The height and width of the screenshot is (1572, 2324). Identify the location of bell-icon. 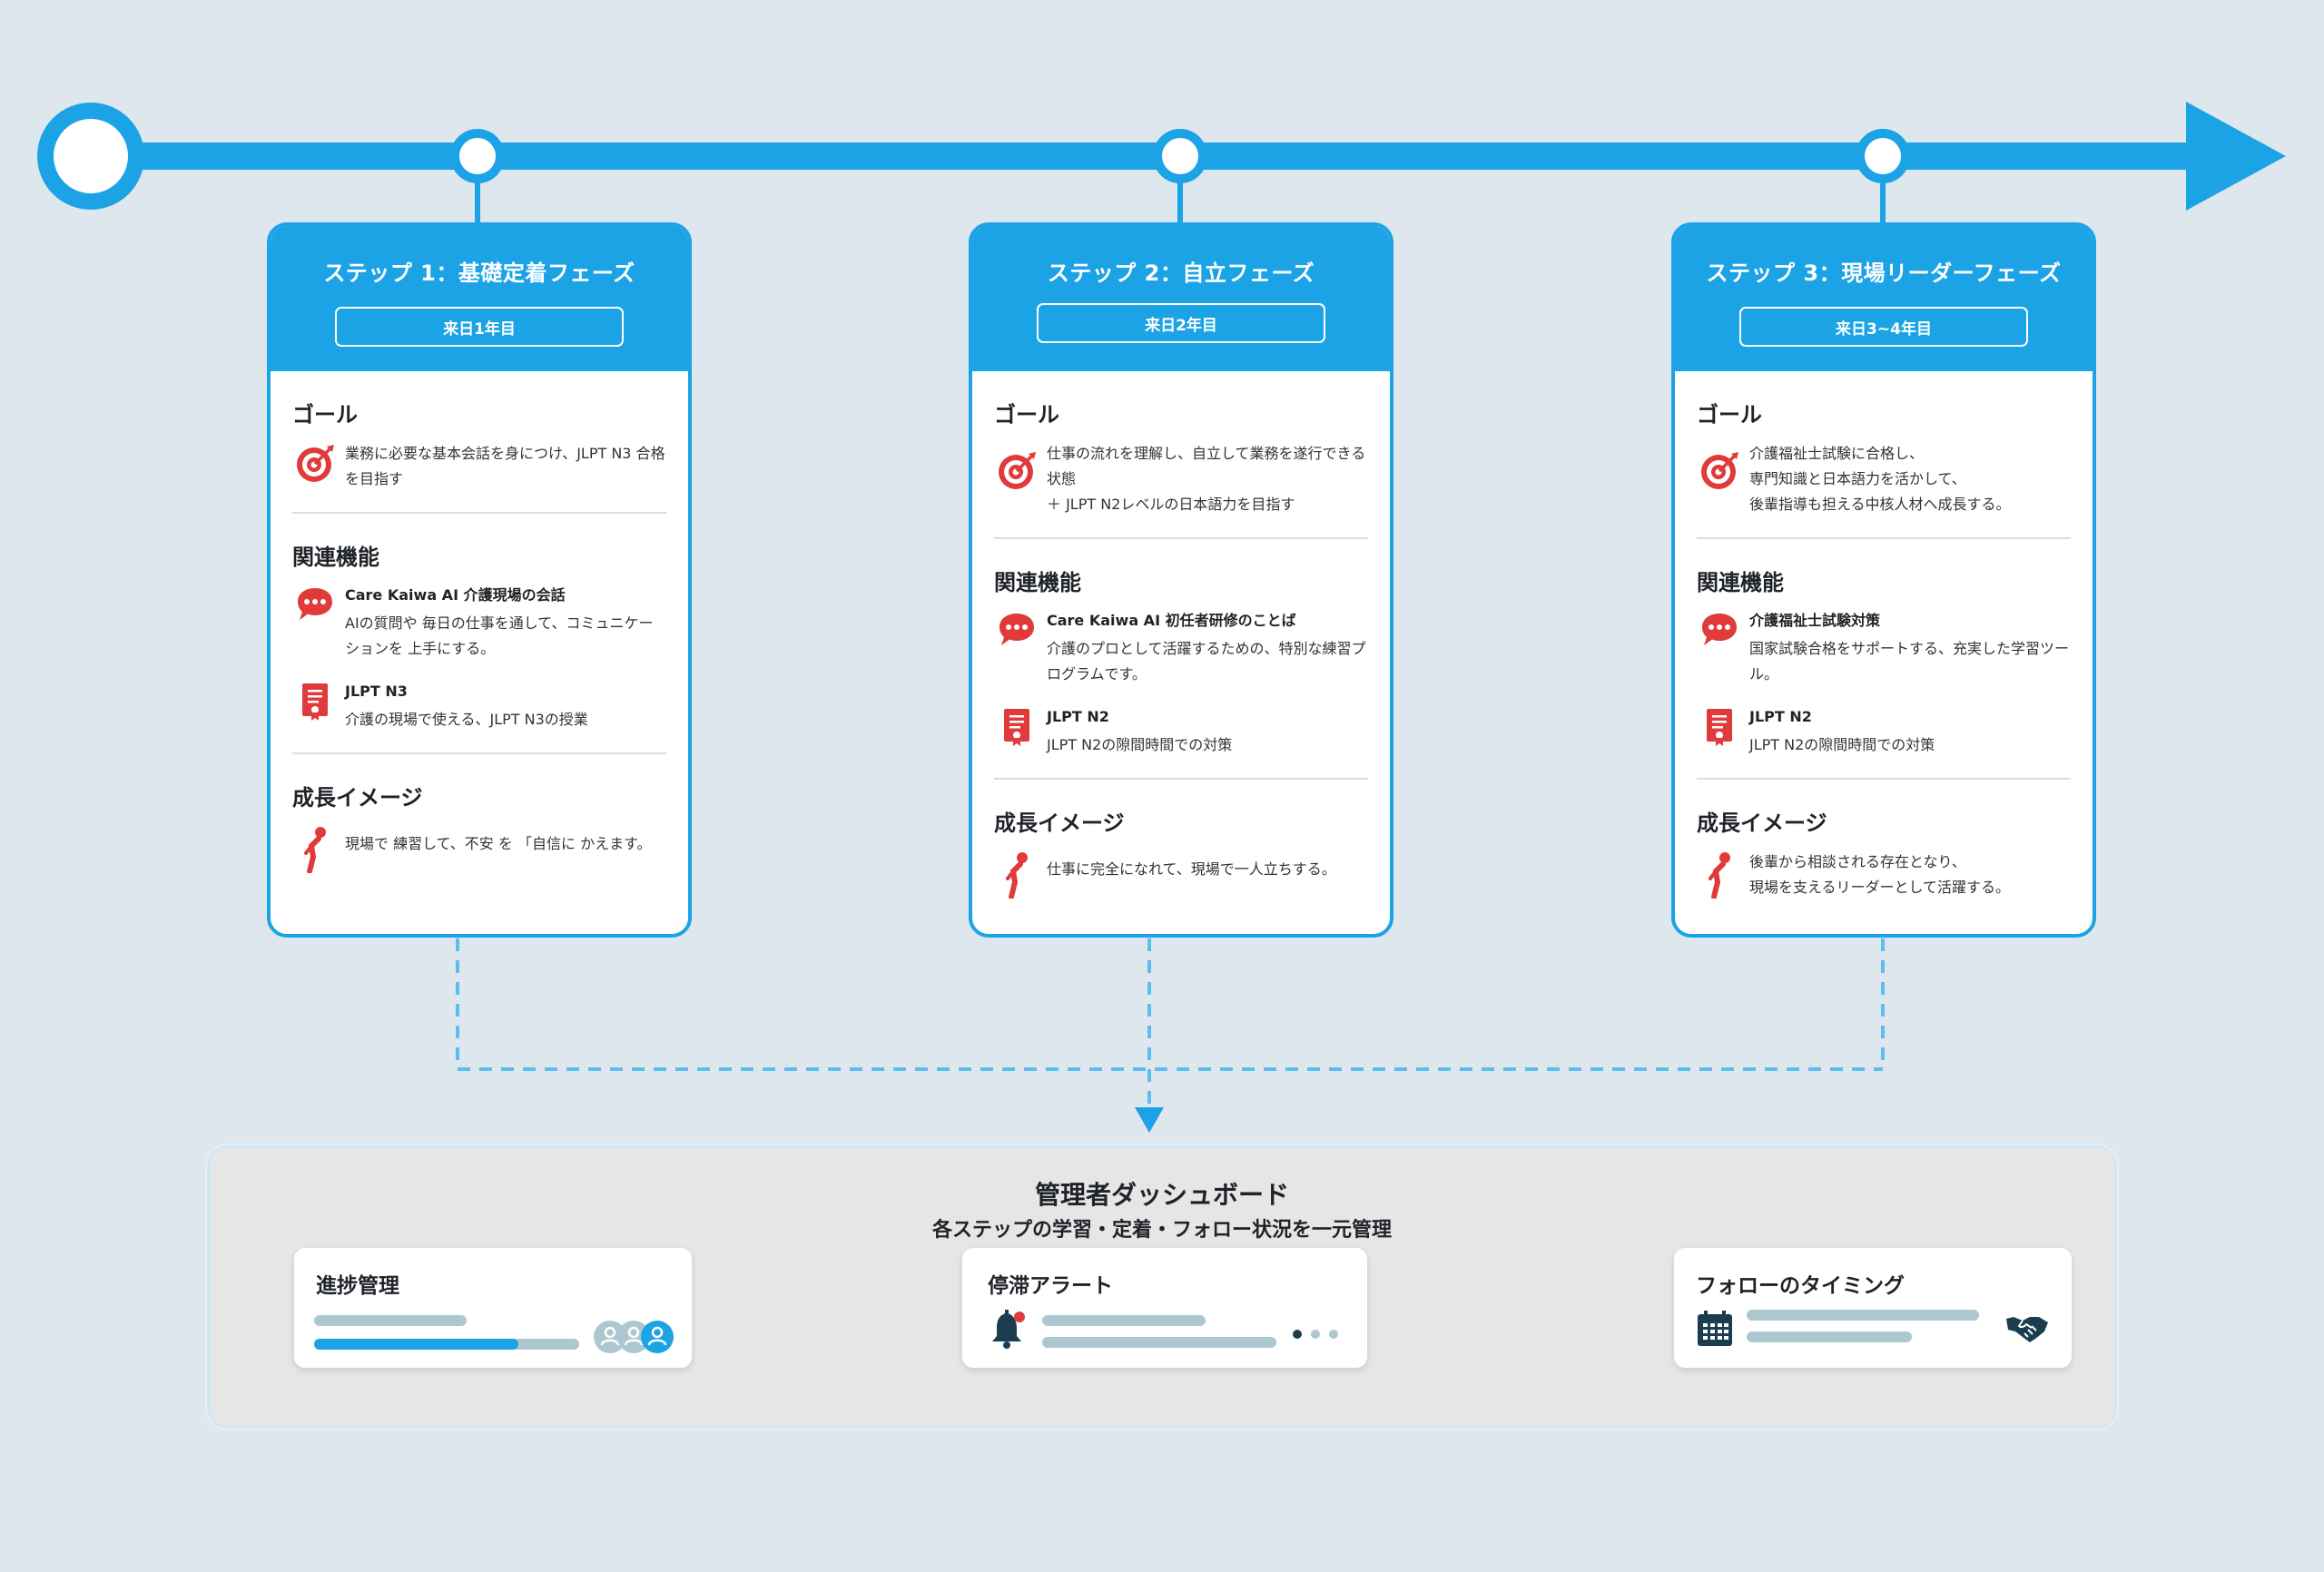
(1008, 1329).